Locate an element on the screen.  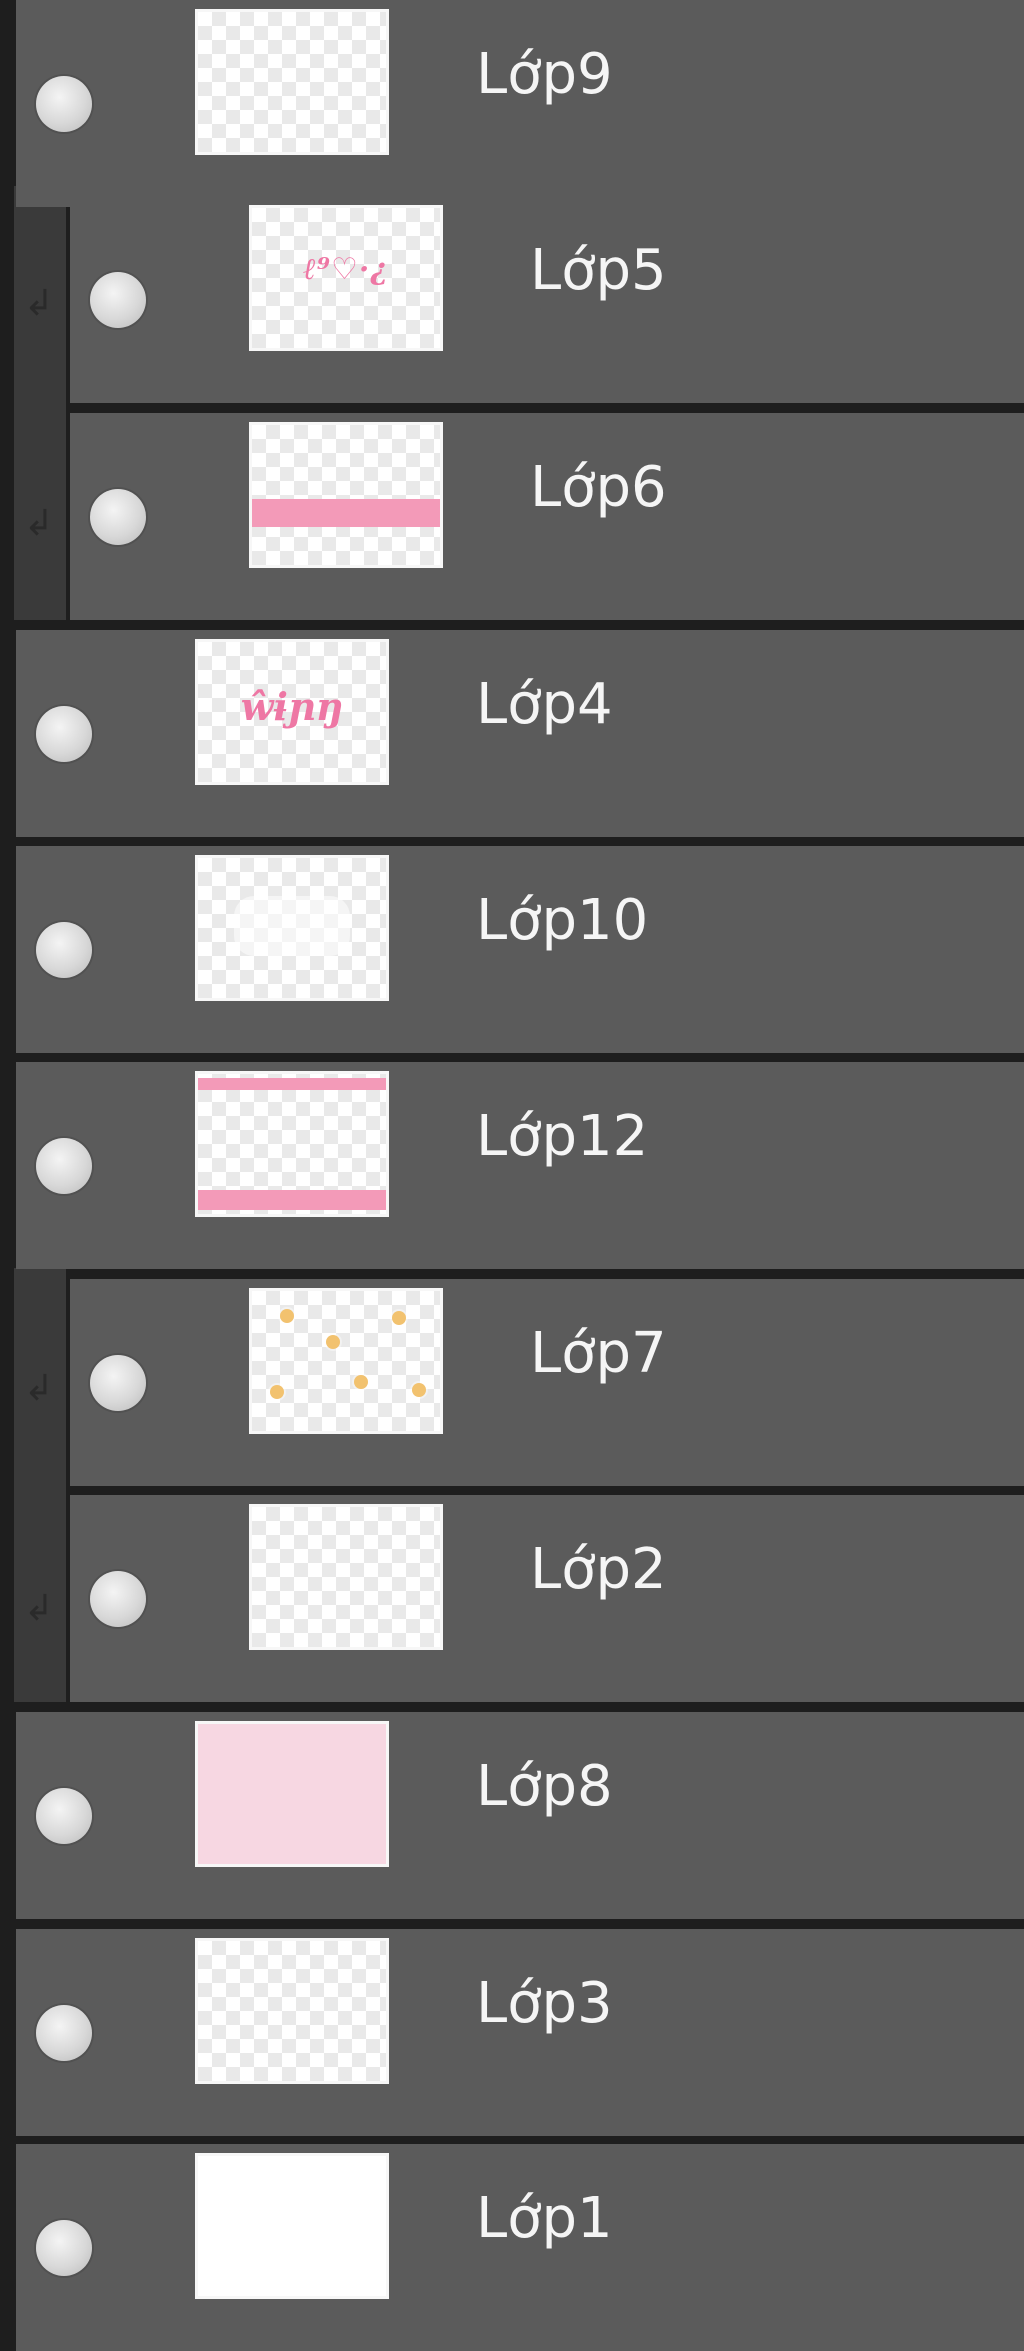
layer-row-lop12: Lớp12 is located at coordinates (520, 1165).